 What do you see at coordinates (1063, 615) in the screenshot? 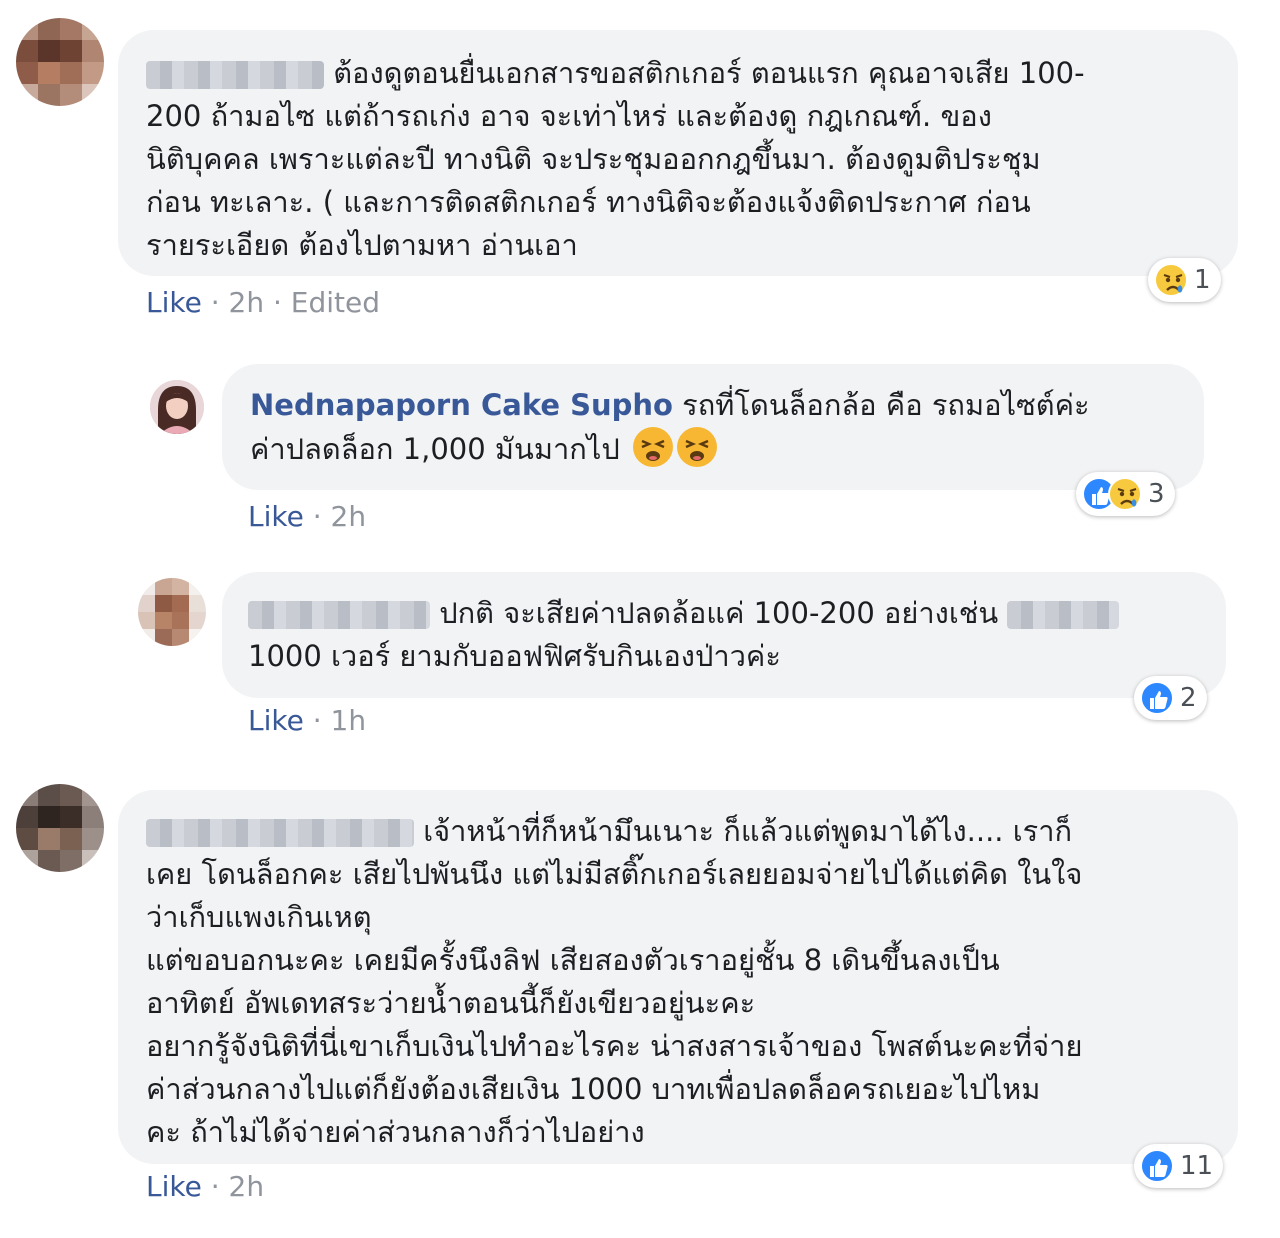
I see `blurred-mention` at bounding box center [1063, 615].